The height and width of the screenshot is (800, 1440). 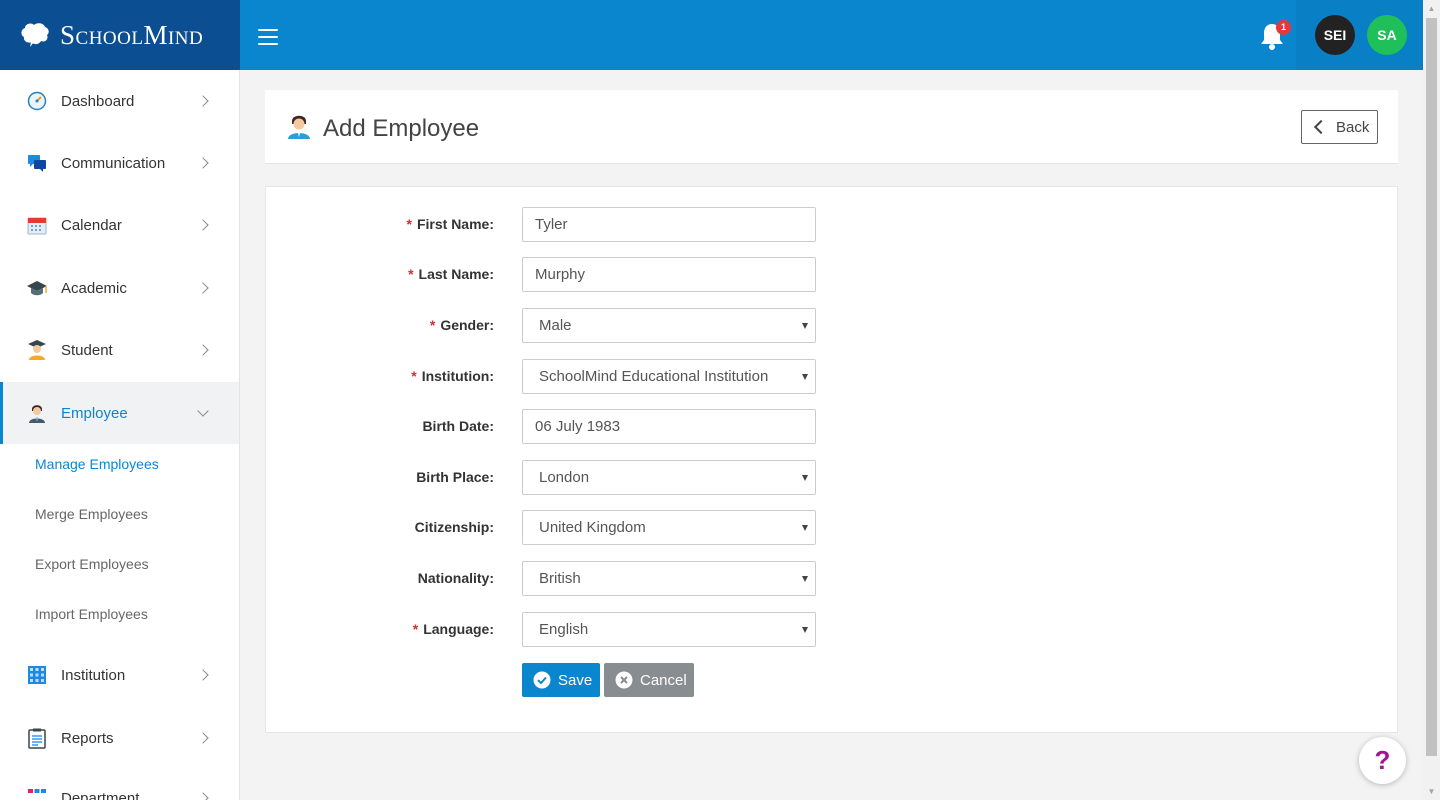 I want to click on page-scrollbar: ▲ ▼, so click(x=1431, y=400).